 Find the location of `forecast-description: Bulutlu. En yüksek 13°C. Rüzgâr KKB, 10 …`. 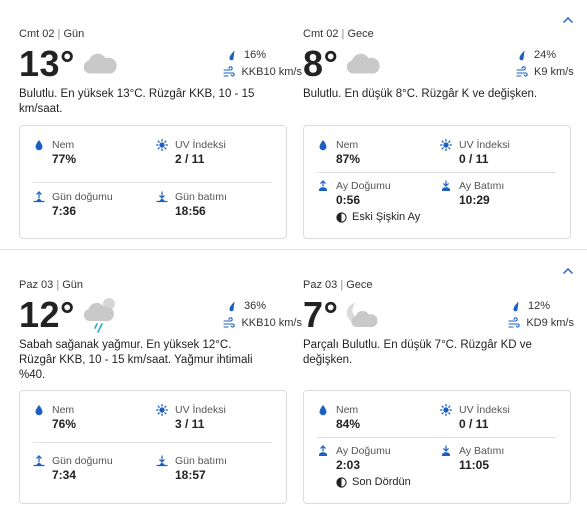

forecast-description: Bulutlu. En yüksek 13°C. Rüzgâr KKB, 10 … is located at coordinates (137, 101).